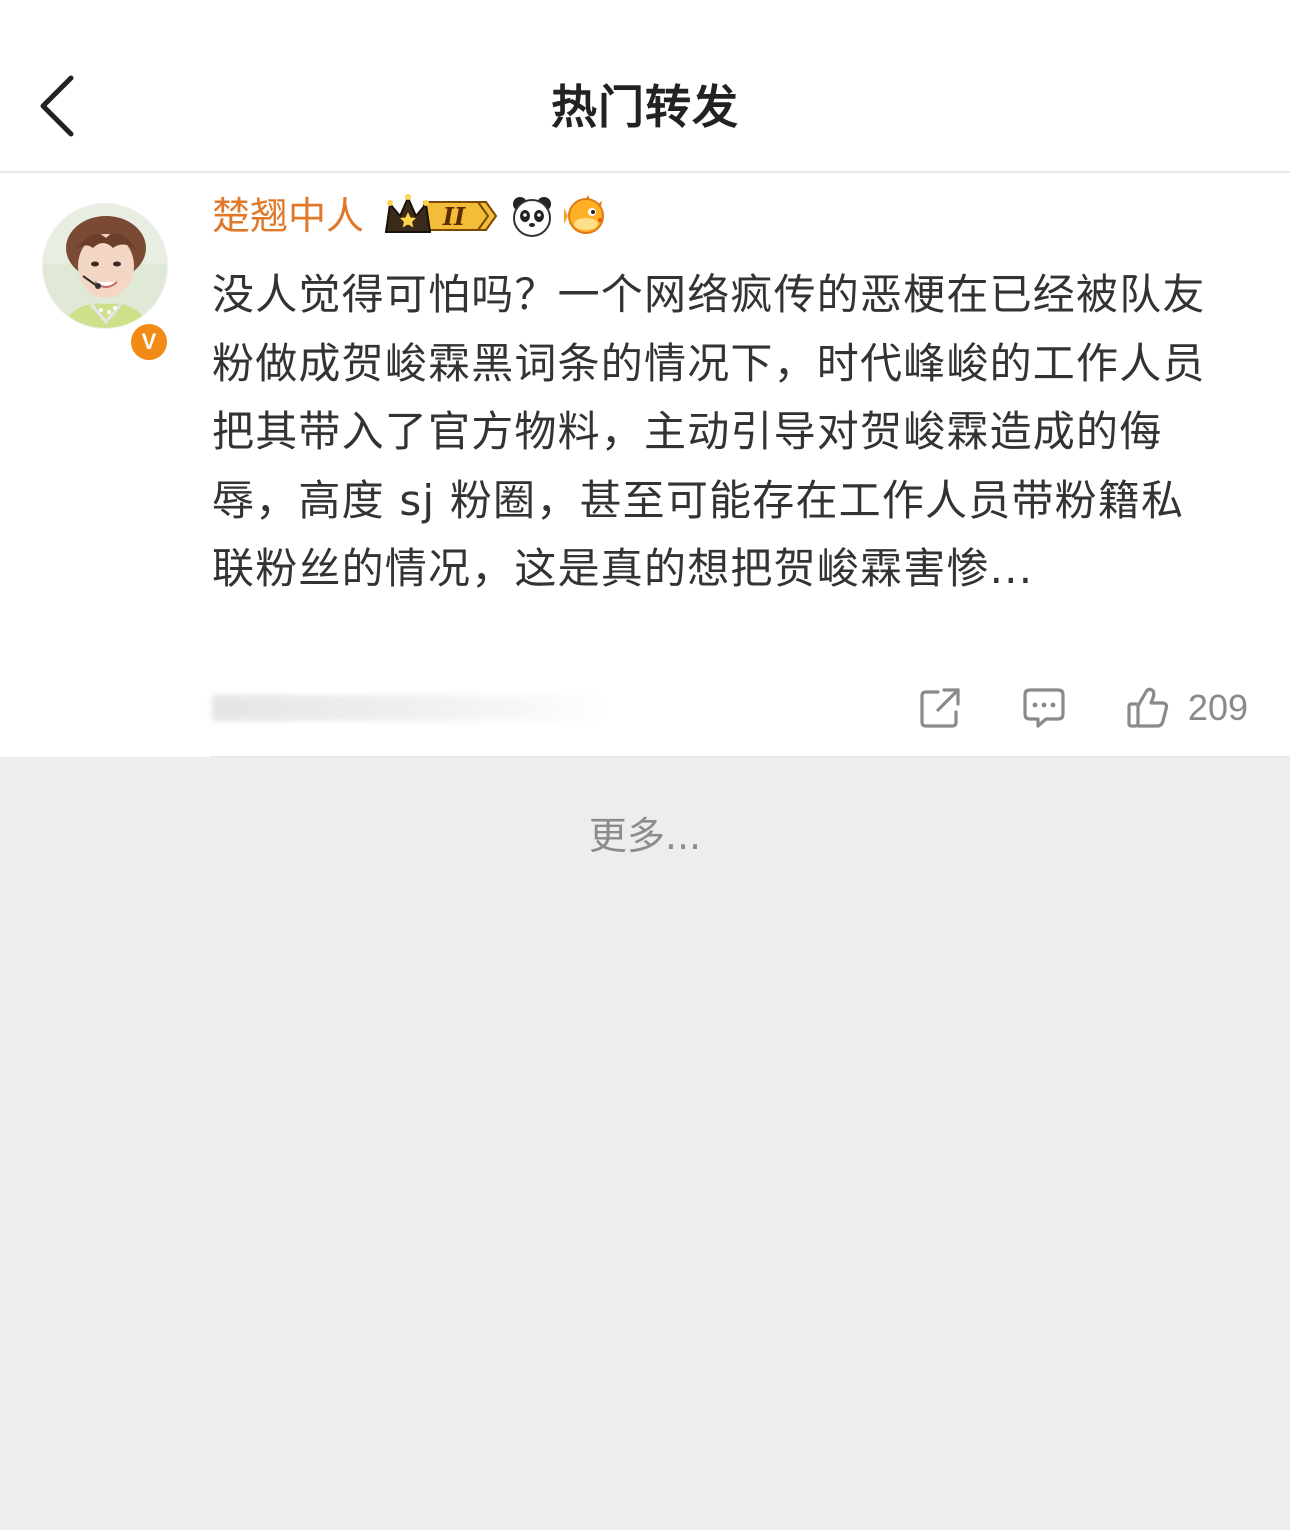 This screenshot has height=1530, width=1290. Describe the element at coordinates (1148, 707) in the screenshot. I see `thumbs-up-icon` at that location.